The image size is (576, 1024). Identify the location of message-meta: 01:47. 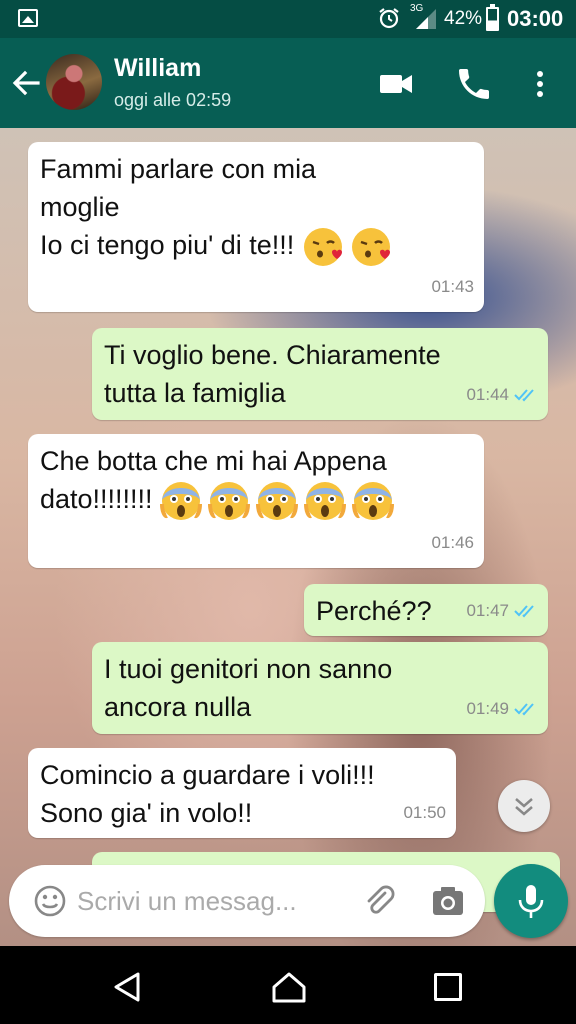
(502, 611).